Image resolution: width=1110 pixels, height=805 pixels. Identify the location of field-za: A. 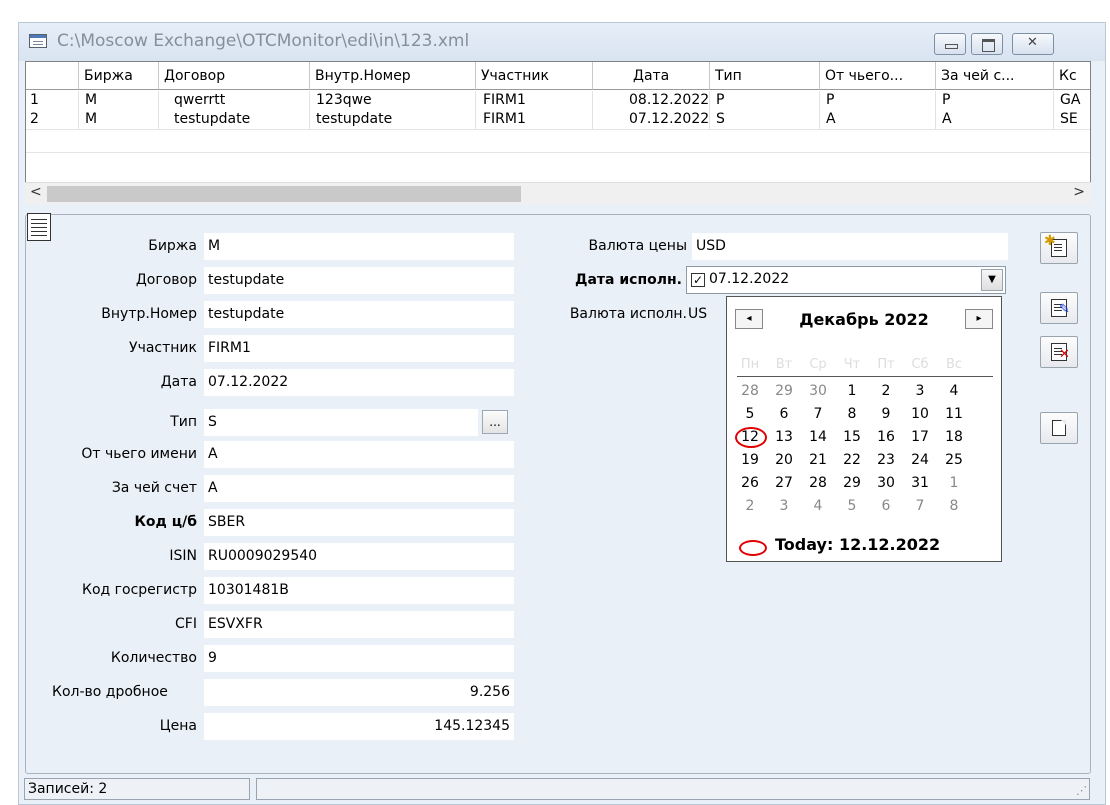
(359, 488).